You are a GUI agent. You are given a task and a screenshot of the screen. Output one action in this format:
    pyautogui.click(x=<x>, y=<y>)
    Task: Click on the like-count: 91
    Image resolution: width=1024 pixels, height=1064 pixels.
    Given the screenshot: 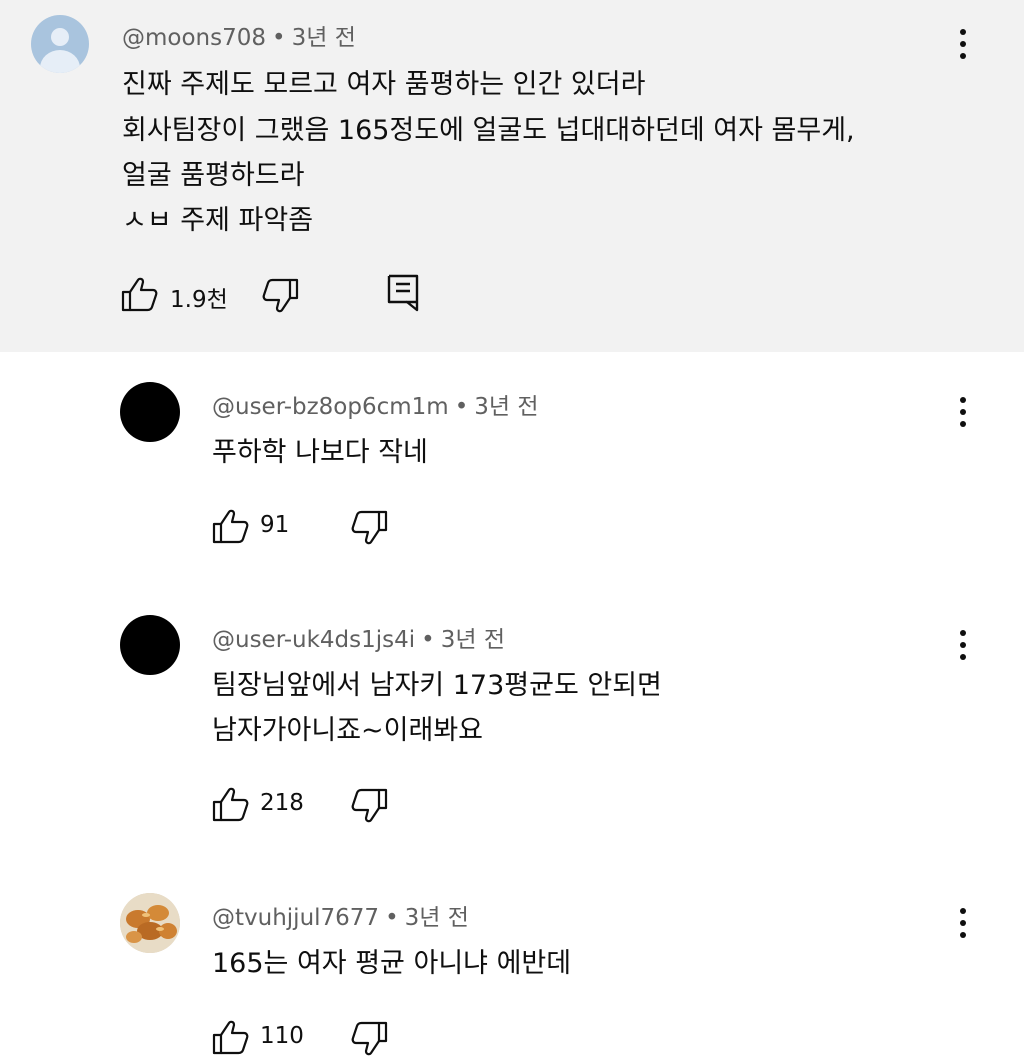 What is the action you would take?
    pyautogui.click(x=275, y=525)
    